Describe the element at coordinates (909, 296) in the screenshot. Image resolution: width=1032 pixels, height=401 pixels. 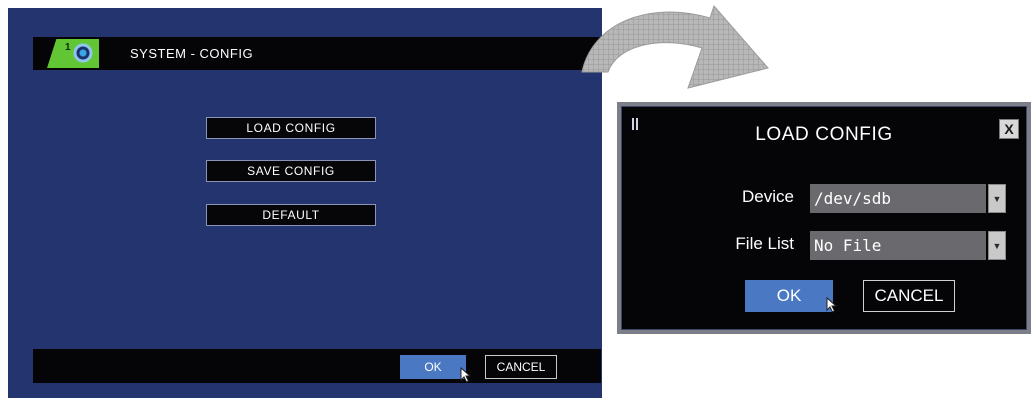
I see `dialog-cancel-button: CANCEL` at that location.